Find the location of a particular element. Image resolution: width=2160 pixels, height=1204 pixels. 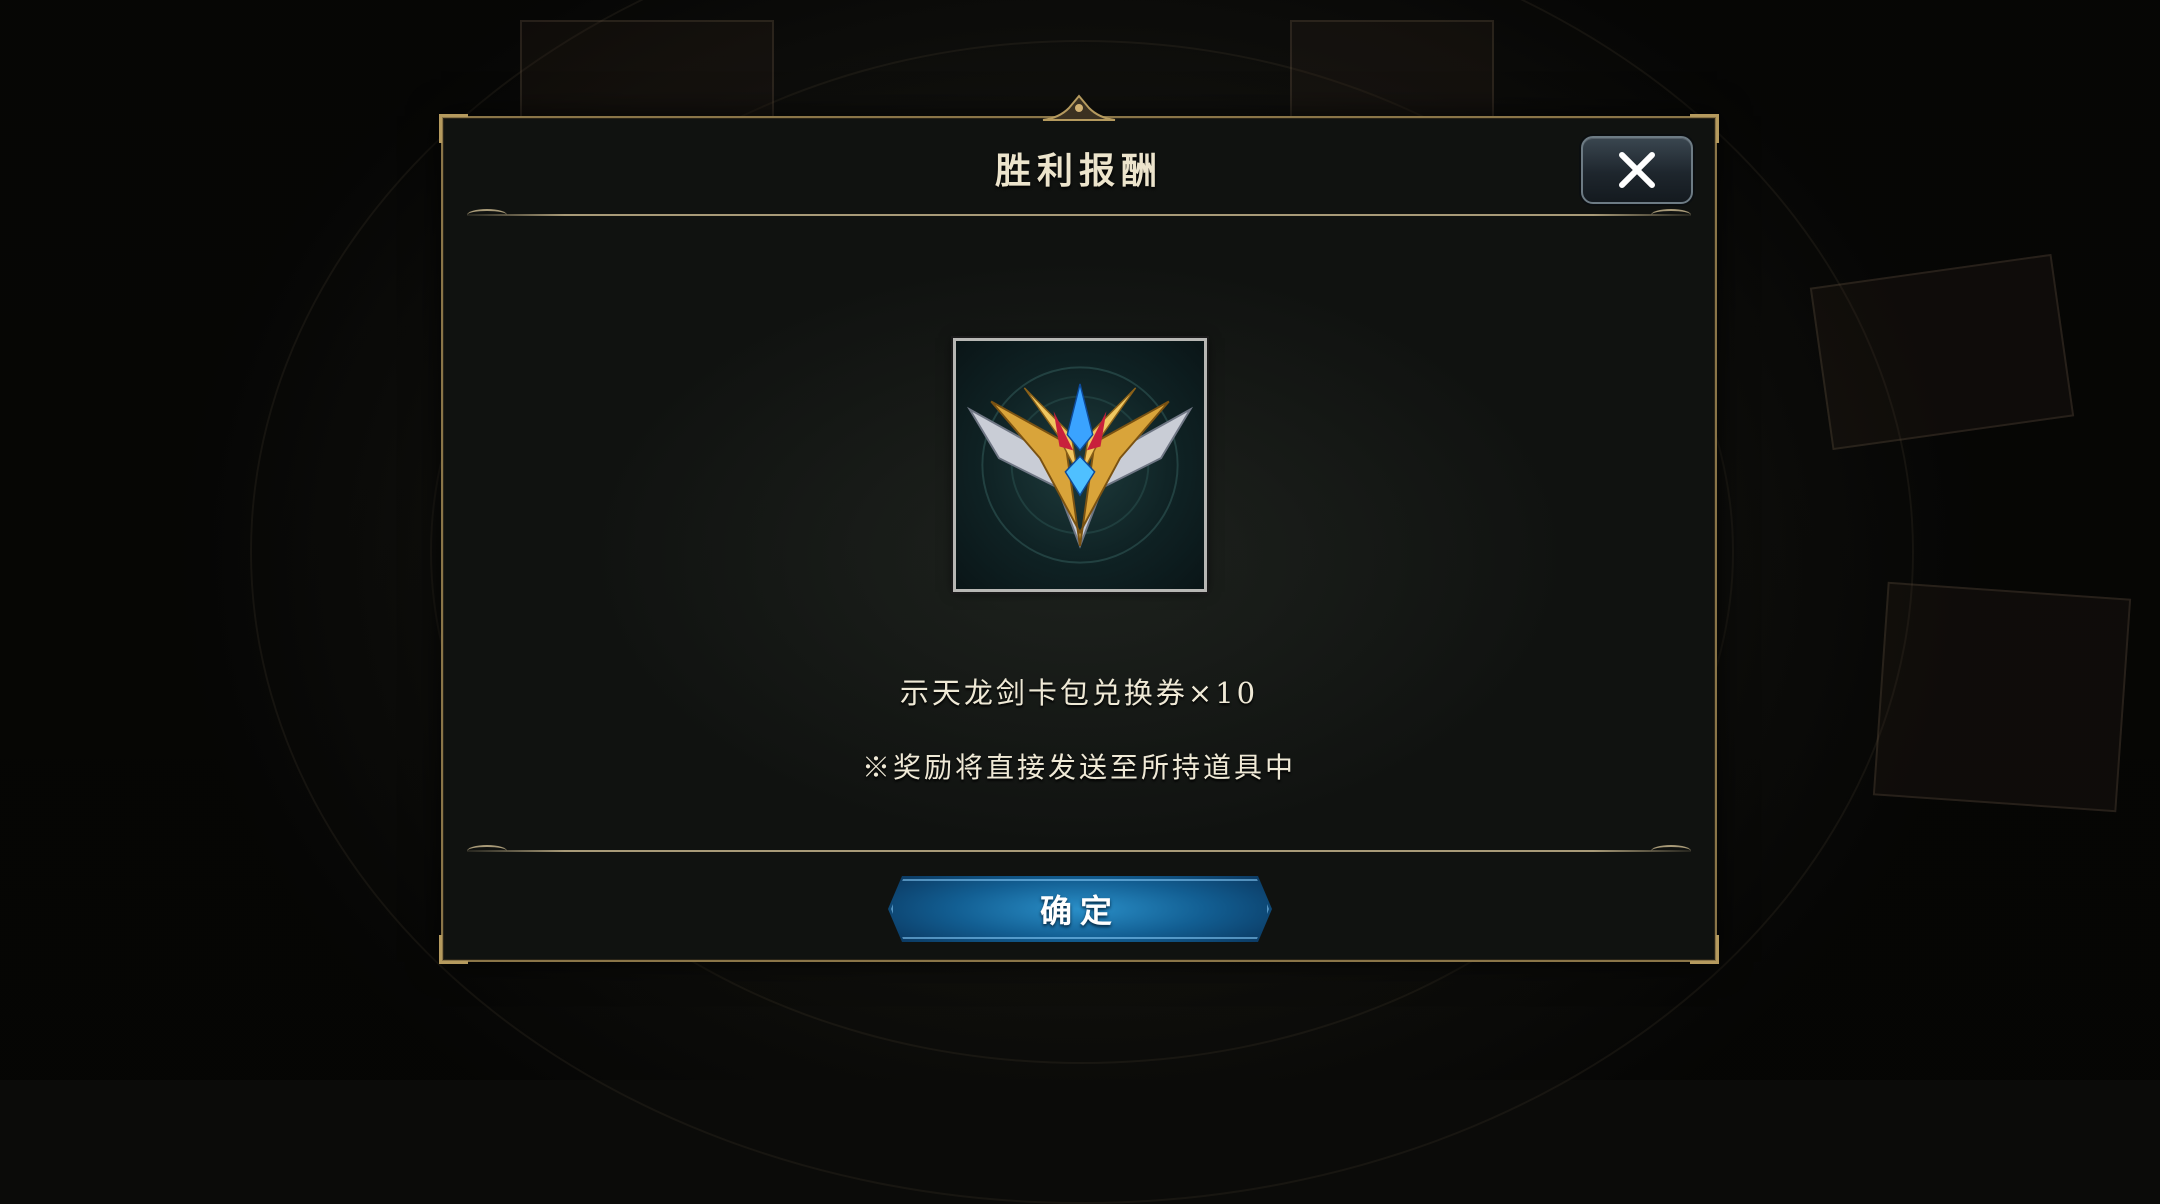

dialog-title: 胜利报酬 is located at coordinates (1078, 171).